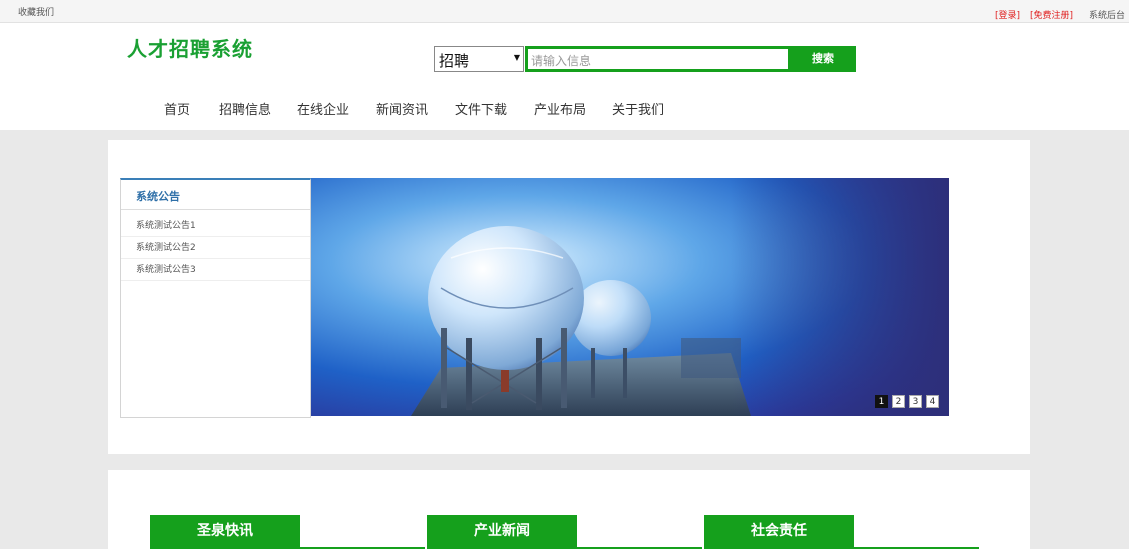  What do you see at coordinates (779, 531) in the screenshot?
I see `tab-social-responsibility: 社会责任` at bounding box center [779, 531].